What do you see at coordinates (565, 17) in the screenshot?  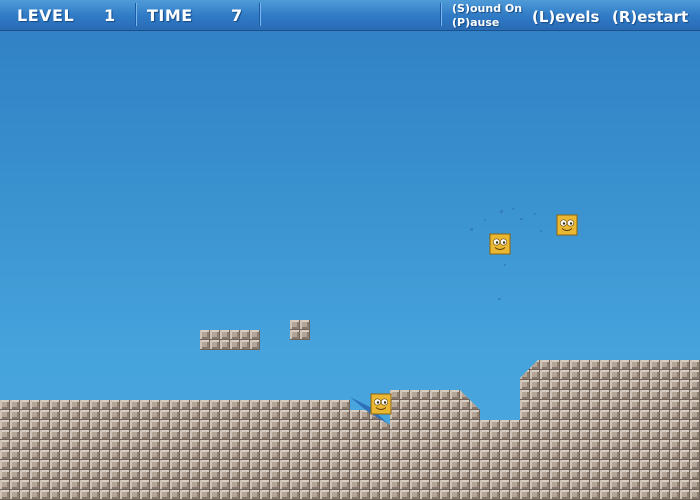 I see `levels-button: (L)evels` at bounding box center [565, 17].